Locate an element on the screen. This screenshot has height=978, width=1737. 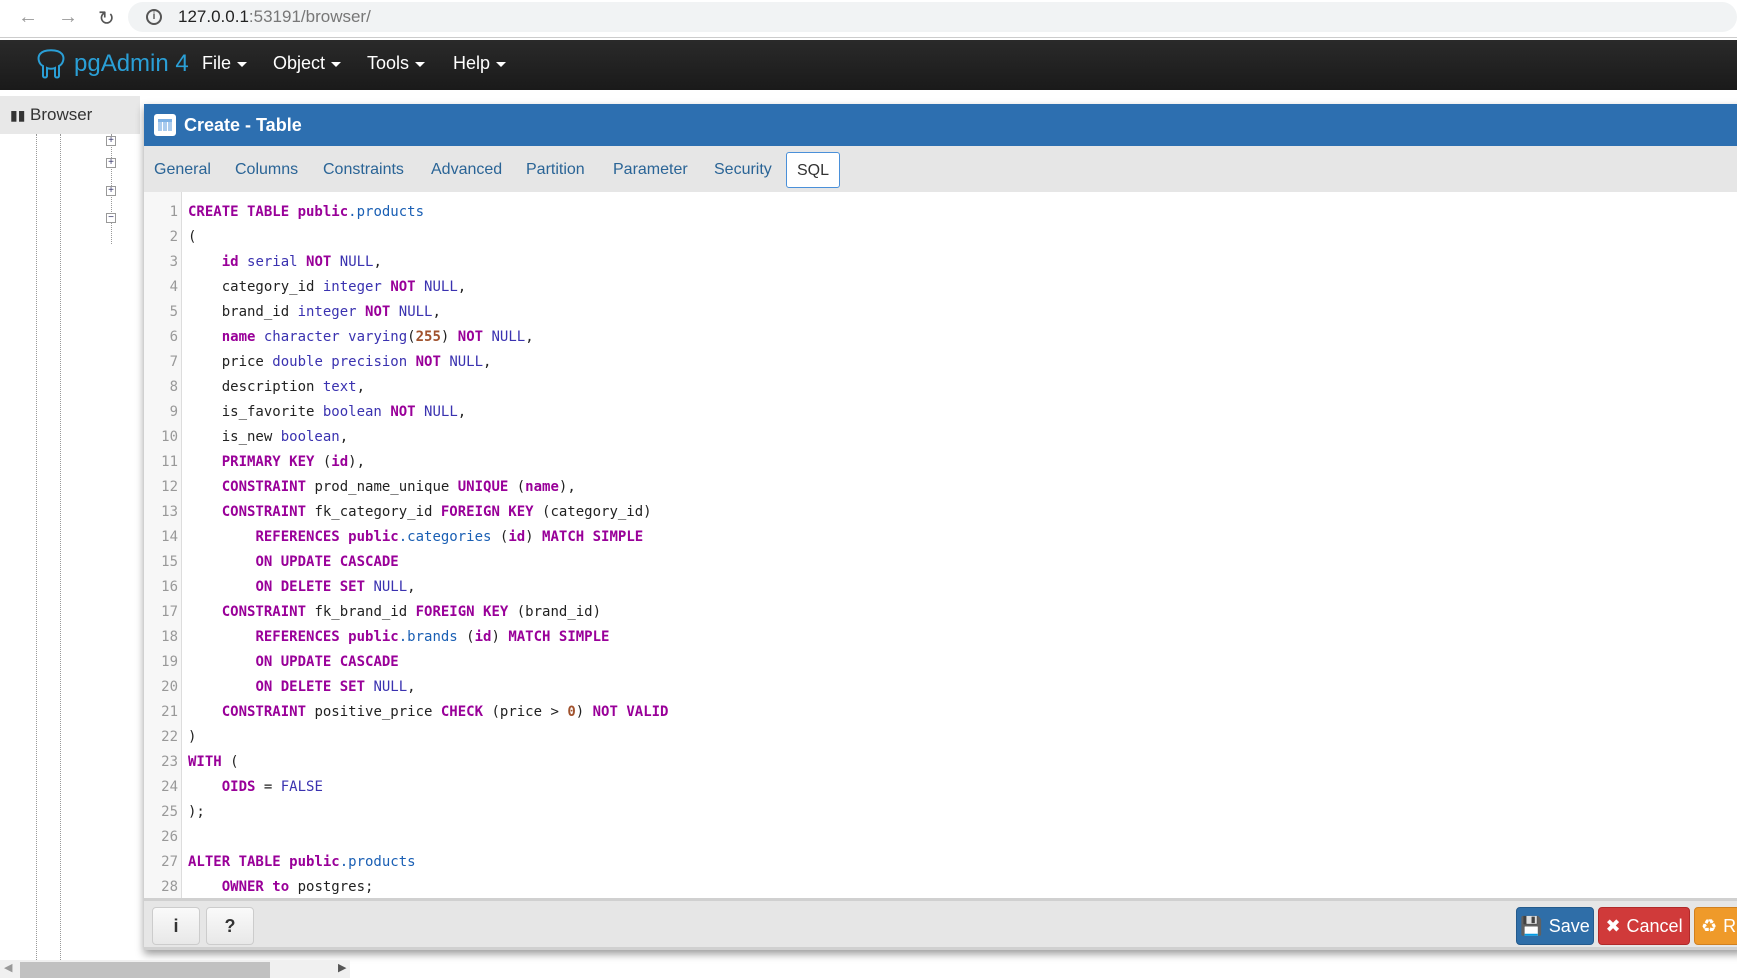
menu-file: File is located at coordinates (225, 63).